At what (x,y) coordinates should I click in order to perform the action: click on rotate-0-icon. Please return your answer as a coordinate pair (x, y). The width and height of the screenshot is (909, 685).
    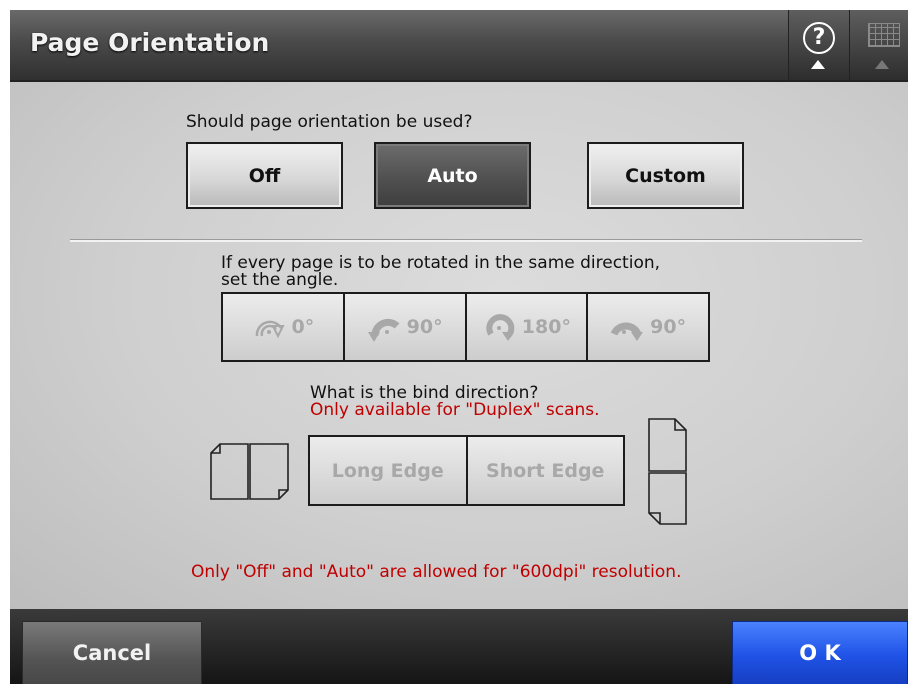
    Looking at the image, I should click on (270, 329).